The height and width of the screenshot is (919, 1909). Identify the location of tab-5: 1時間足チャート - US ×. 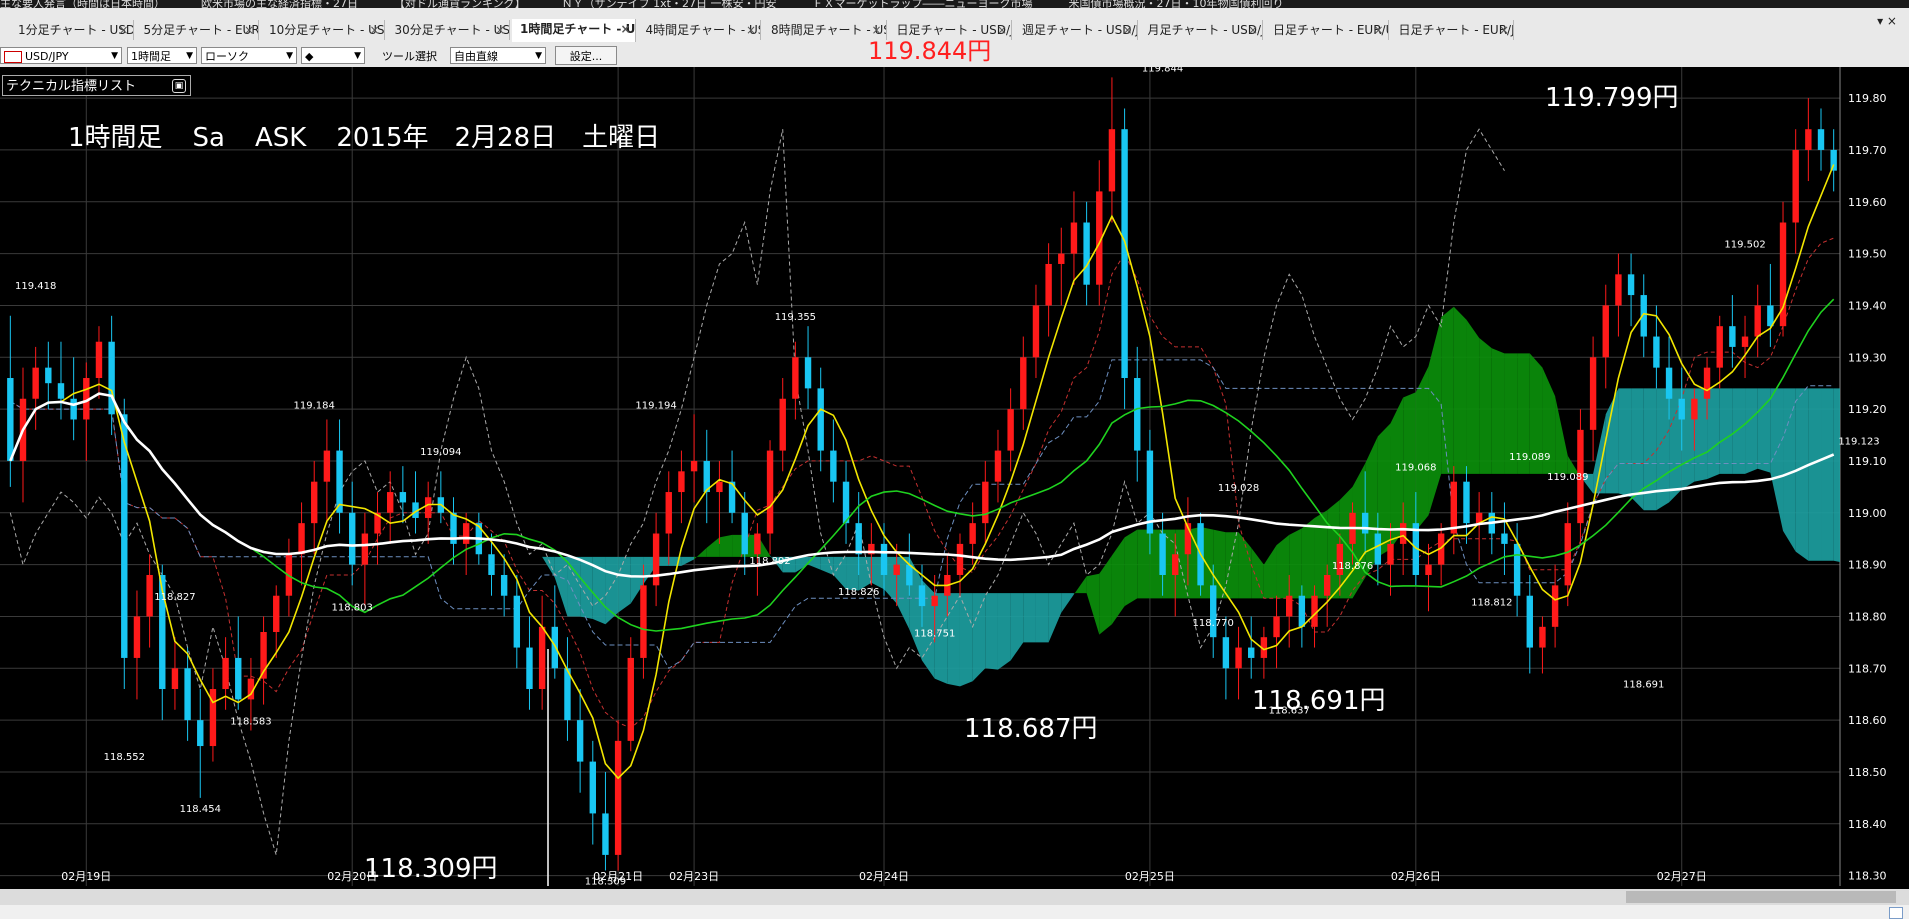
(574, 30).